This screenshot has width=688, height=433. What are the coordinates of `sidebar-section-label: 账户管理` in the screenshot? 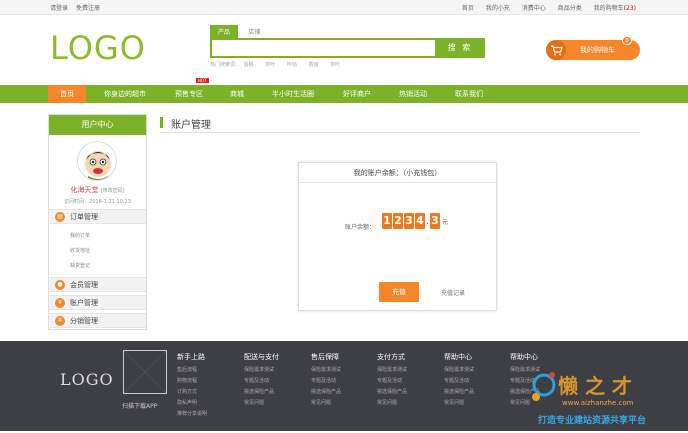 It's located at (84, 303).